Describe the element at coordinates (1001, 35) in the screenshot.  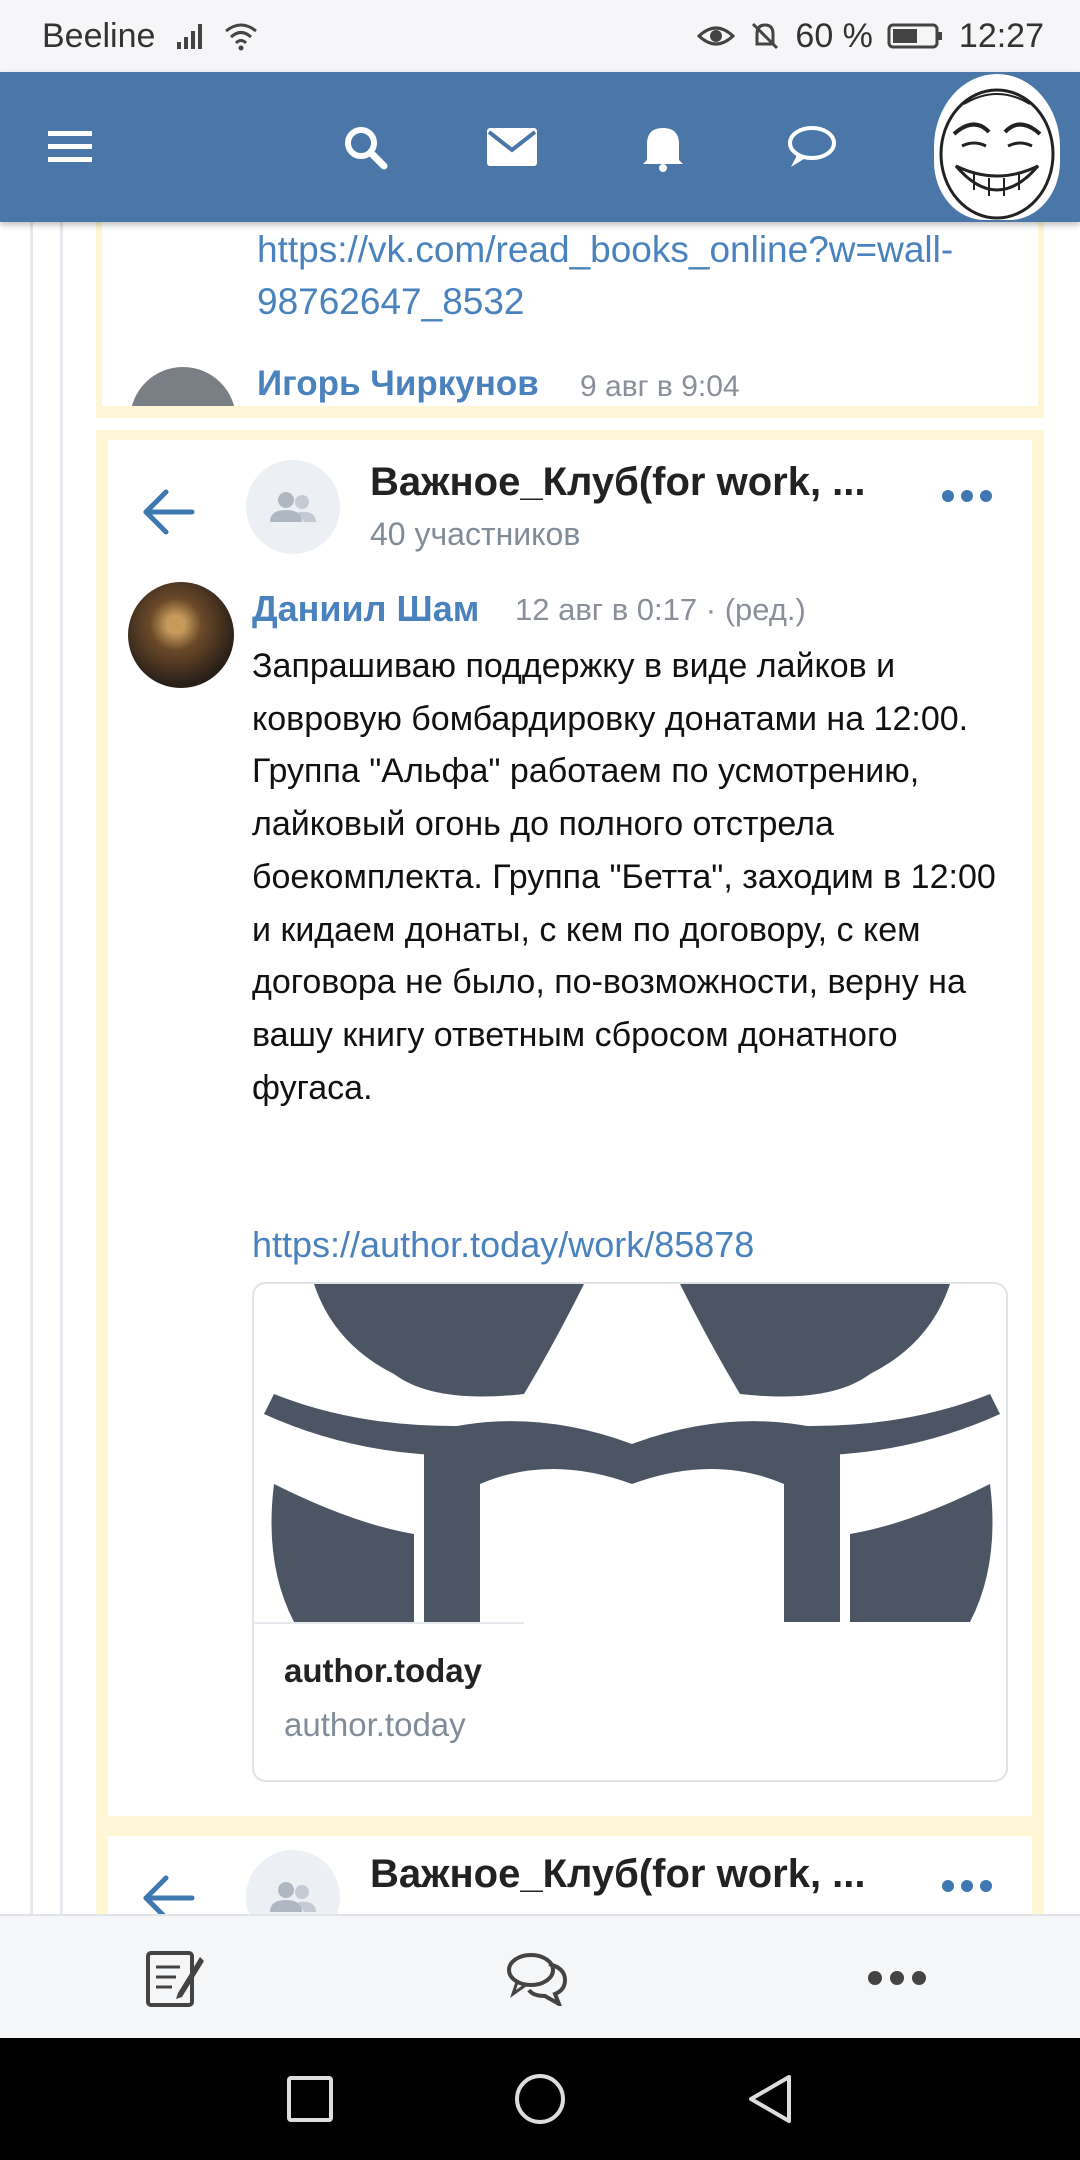
I see `clock: 12:27` at that location.